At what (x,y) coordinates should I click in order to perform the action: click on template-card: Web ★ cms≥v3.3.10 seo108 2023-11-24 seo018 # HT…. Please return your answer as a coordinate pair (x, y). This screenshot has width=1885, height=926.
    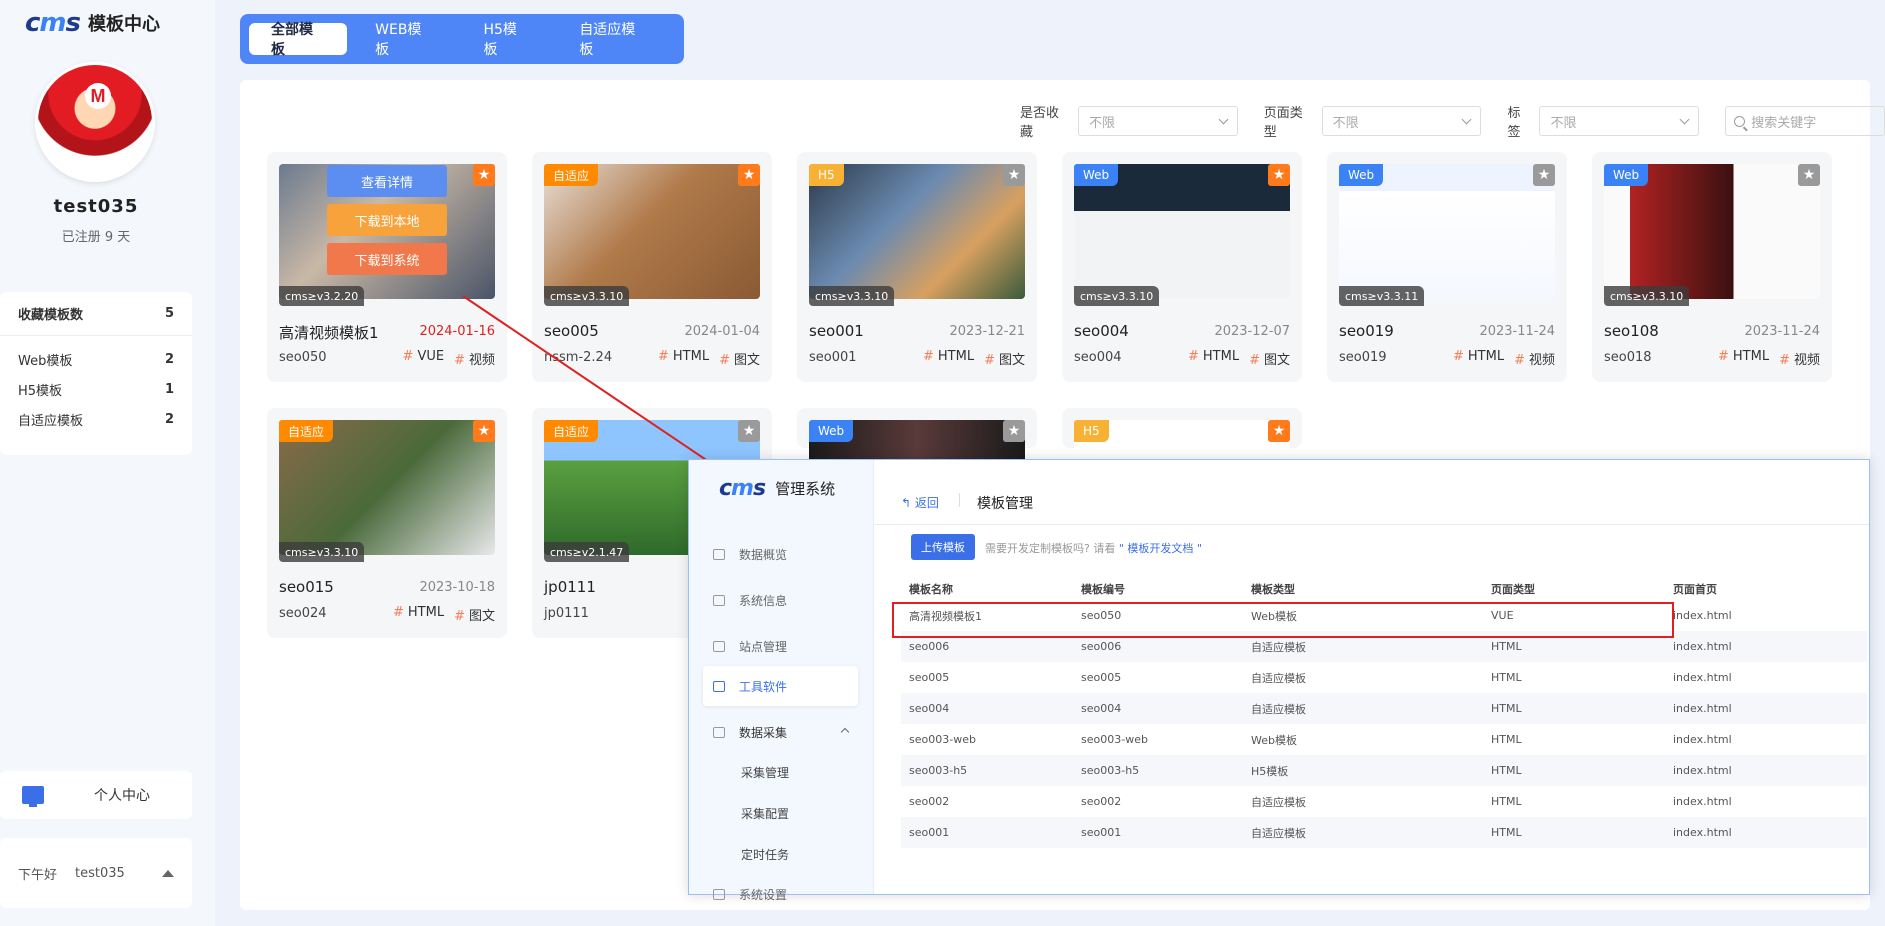
    Looking at the image, I should click on (1712, 267).